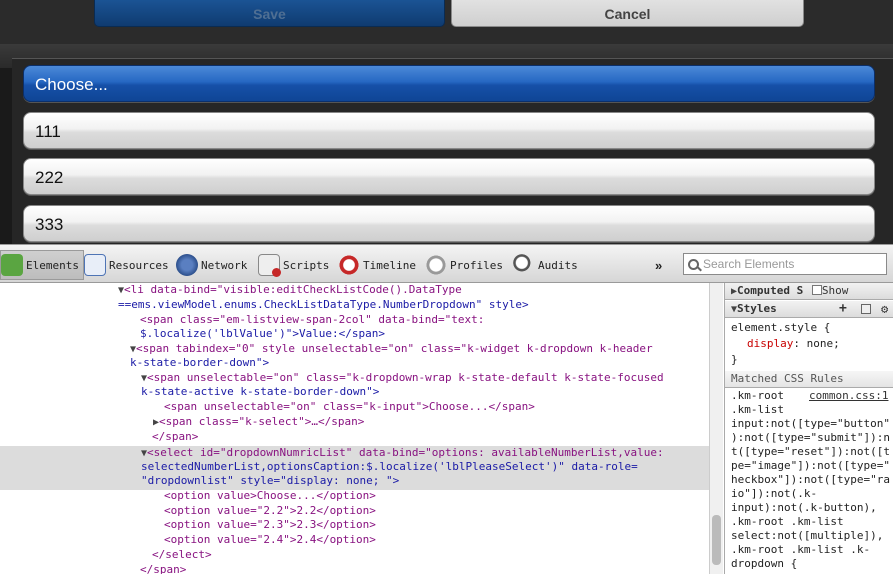 The width and height of the screenshot is (893, 574). I want to click on search-icon, so click(693, 264).